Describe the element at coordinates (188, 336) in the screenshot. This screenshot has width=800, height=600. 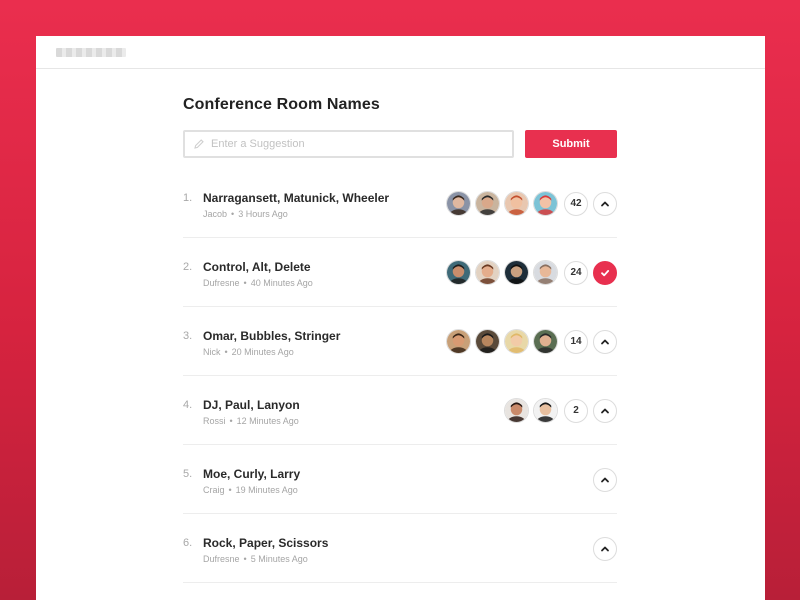
I see `suggestion-number: 3.` at that location.